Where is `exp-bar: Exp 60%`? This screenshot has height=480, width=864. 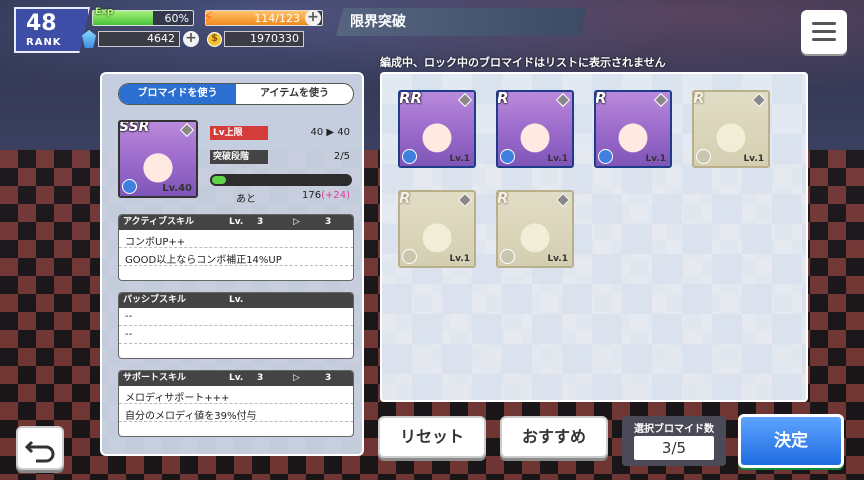 exp-bar: Exp 60% is located at coordinates (143, 16).